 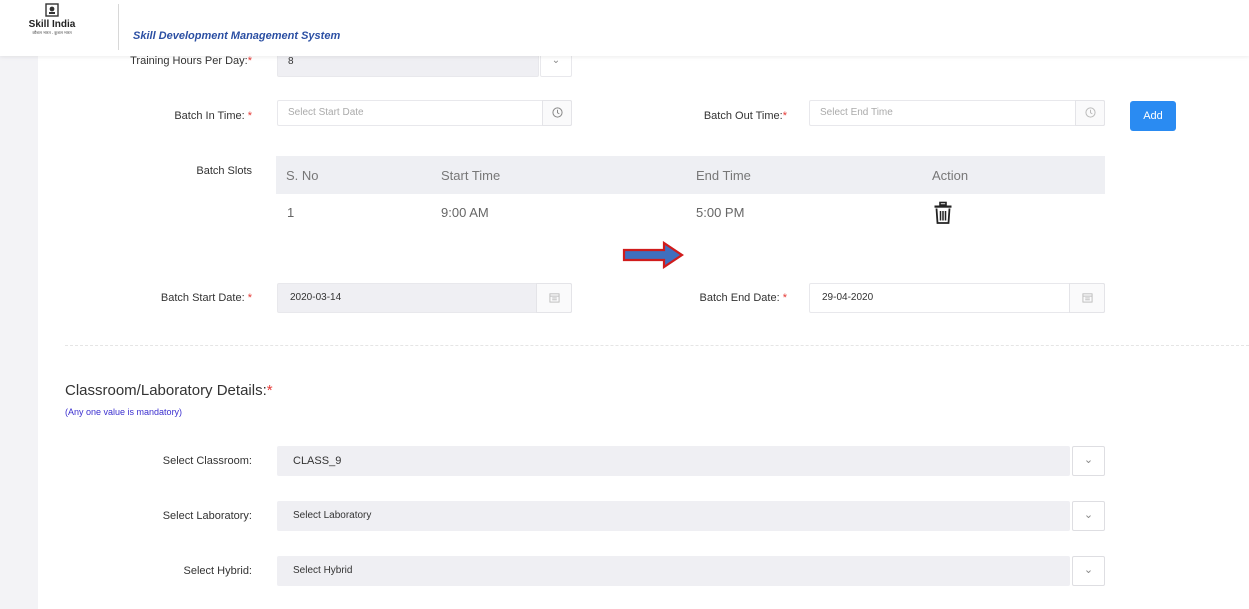 I want to click on column-header-end-time: End Time, so click(x=723, y=175).